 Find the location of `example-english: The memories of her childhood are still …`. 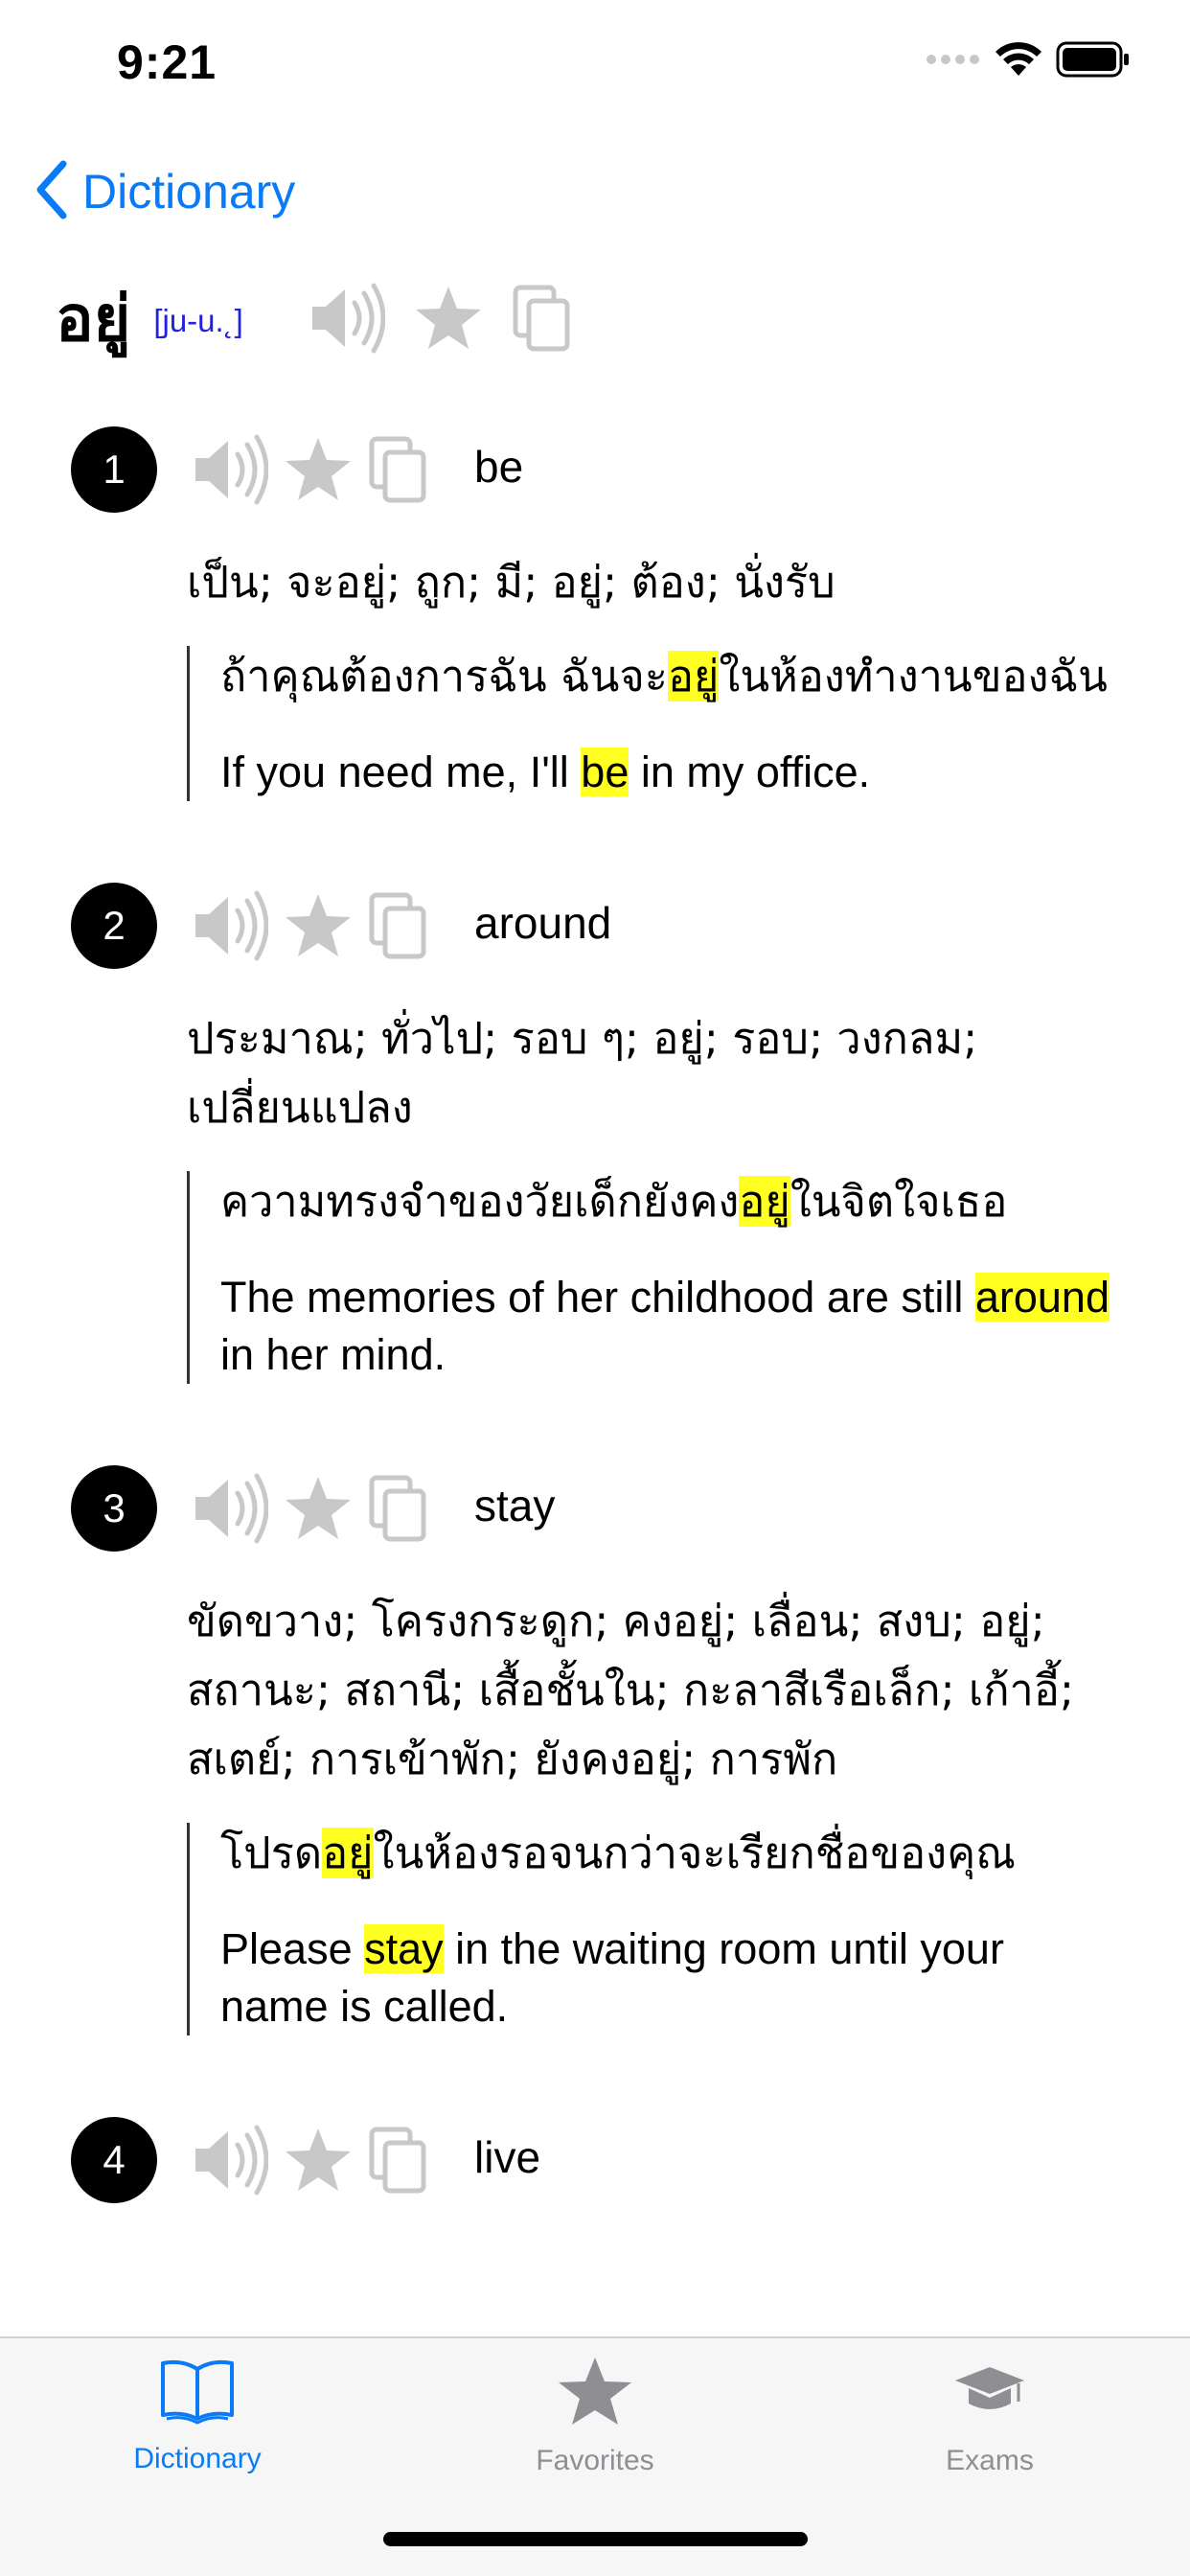

example-english: The memories of her childhood are still … is located at coordinates (665, 1326).